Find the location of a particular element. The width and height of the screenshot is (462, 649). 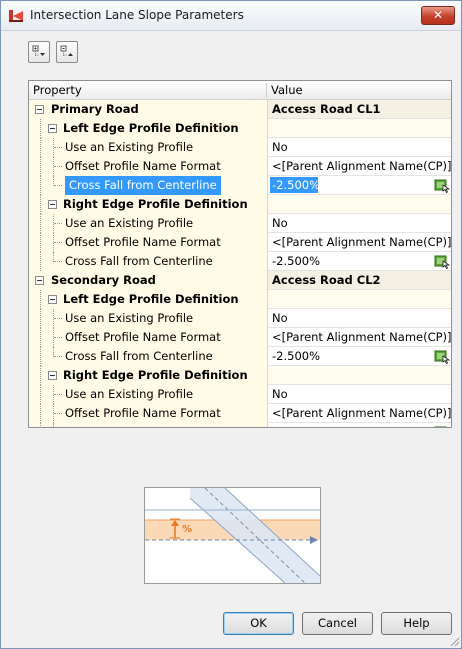

collapse-all-button is located at coordinates (67, 52).